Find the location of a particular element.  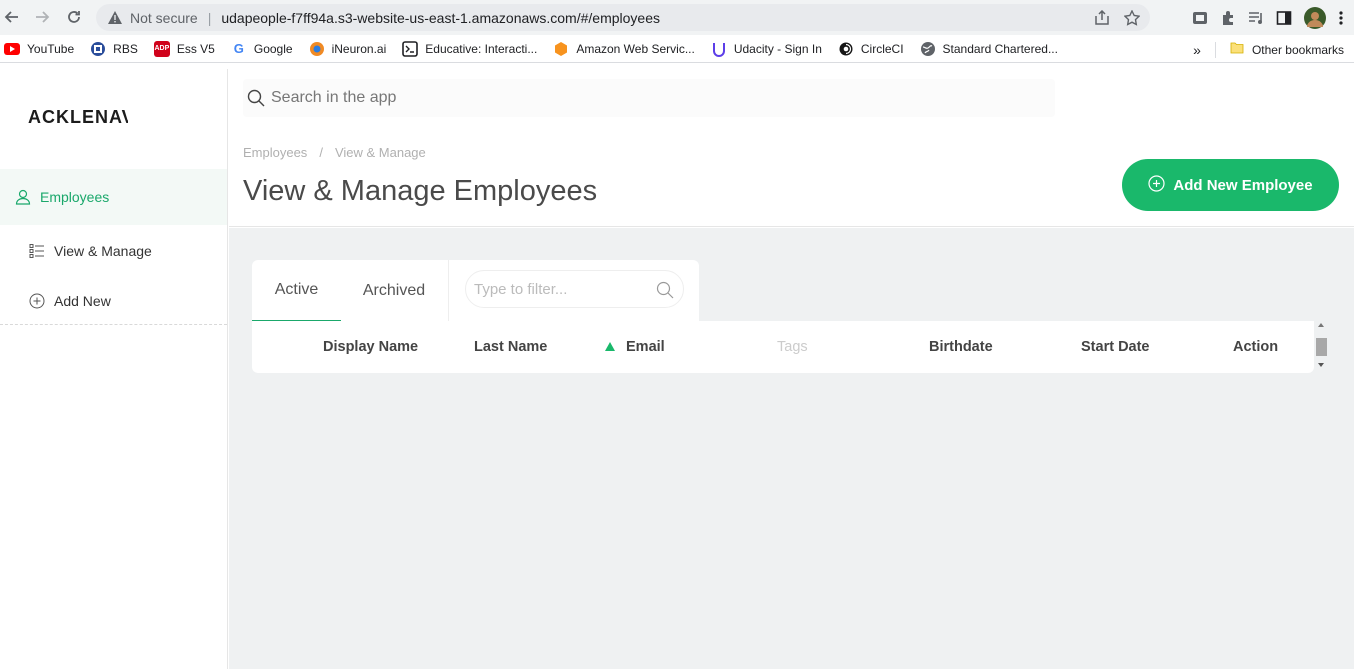

sidebar-divider is located at coordinates (113, 324).